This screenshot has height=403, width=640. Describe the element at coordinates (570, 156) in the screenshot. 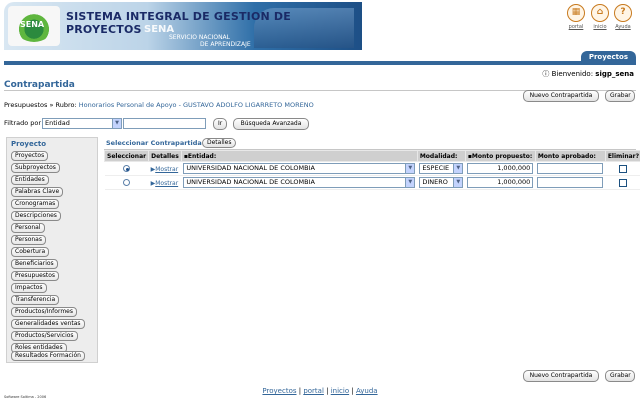

I see `col-monto-aprobado: Monto aprobado:` at that location.